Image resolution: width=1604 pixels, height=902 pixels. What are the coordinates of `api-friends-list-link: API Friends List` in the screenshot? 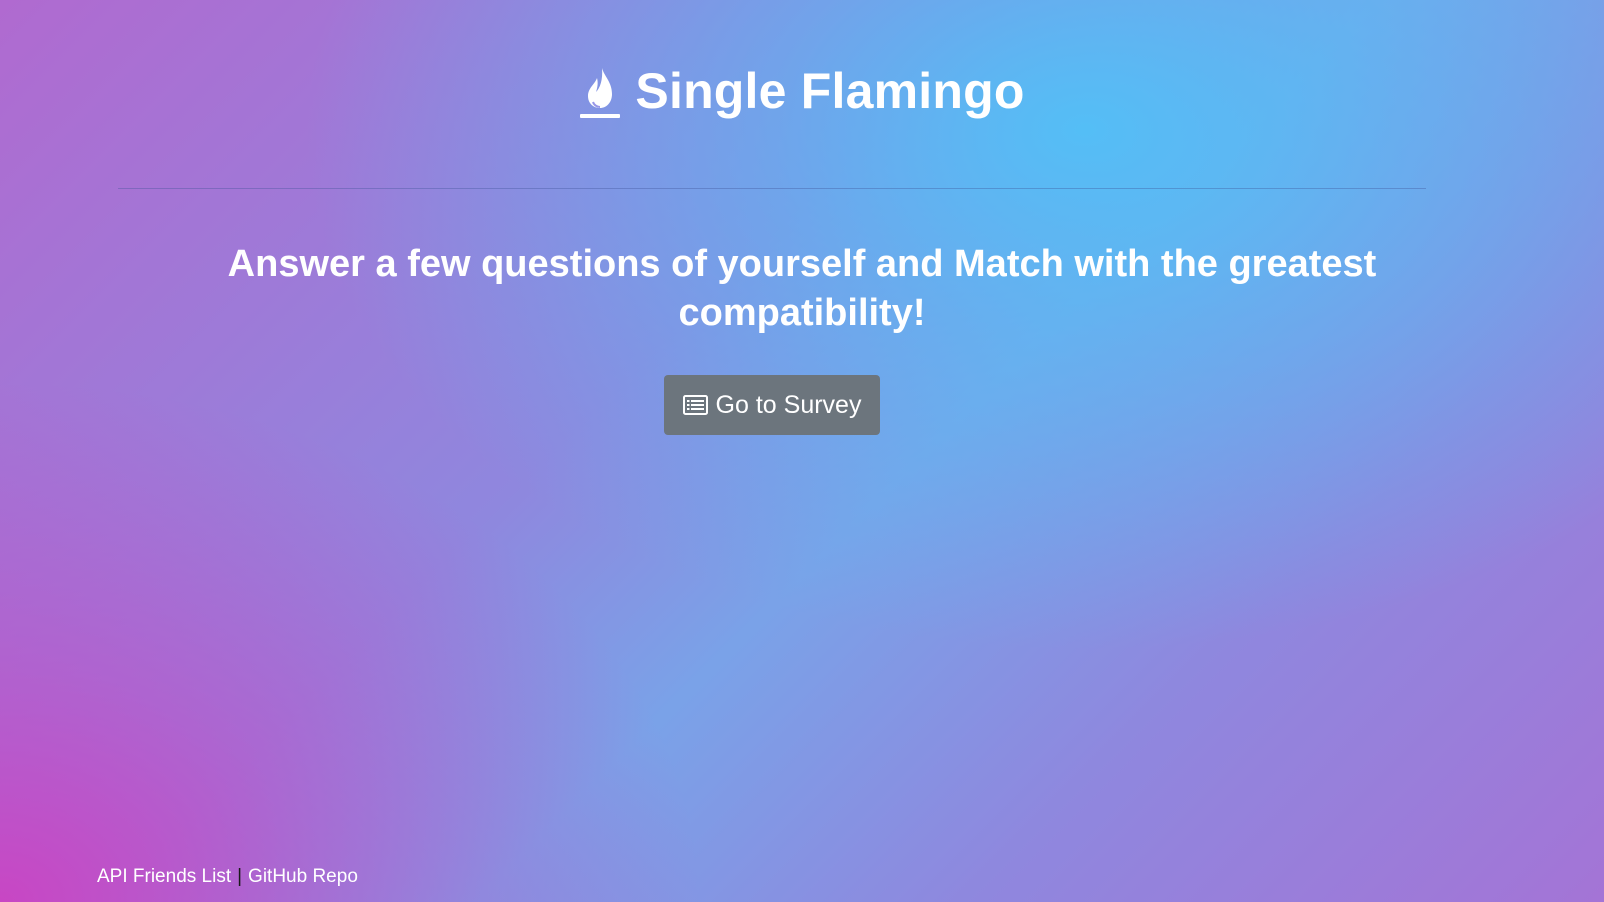 It's located at (164, 877).